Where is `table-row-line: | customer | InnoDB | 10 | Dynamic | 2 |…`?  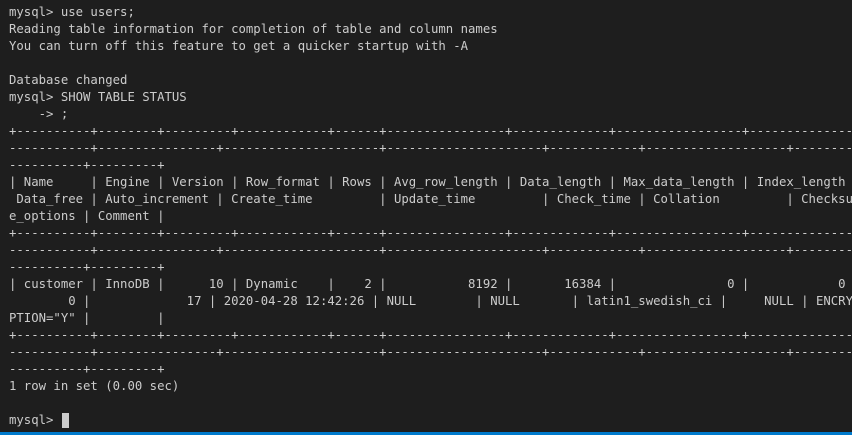 table-row-line: | customer | InnoDB | 10 | Dynamic | 2 |… is located at coordinates (430, 284).